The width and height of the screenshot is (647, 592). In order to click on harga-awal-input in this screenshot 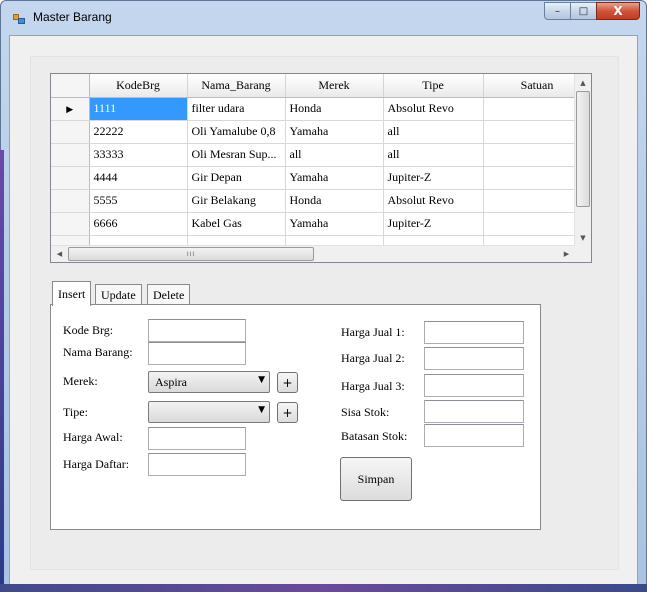, I will do `click(197, 438)`.